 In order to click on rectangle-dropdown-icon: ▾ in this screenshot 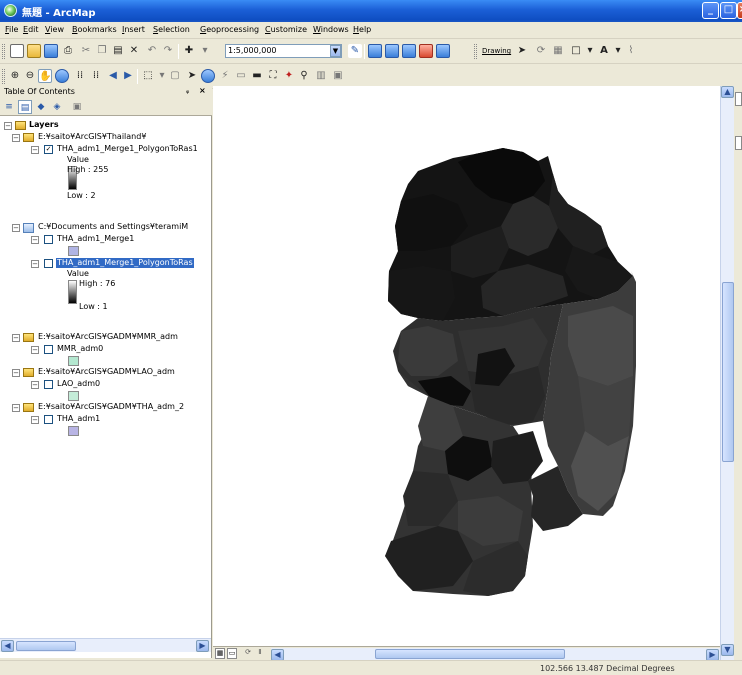, I will do `click(590, 51)`.